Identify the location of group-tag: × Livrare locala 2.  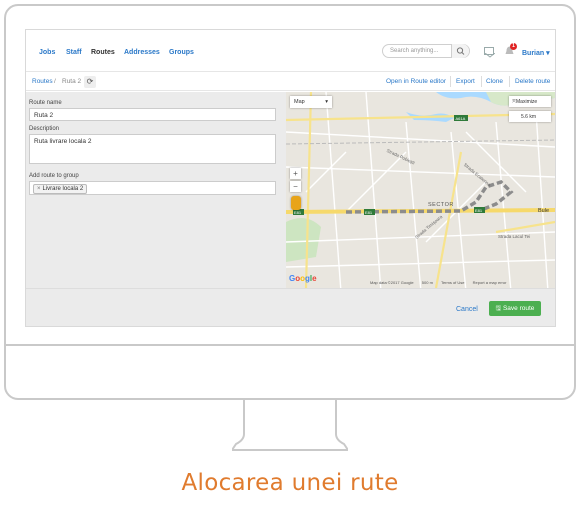
(60, 189).